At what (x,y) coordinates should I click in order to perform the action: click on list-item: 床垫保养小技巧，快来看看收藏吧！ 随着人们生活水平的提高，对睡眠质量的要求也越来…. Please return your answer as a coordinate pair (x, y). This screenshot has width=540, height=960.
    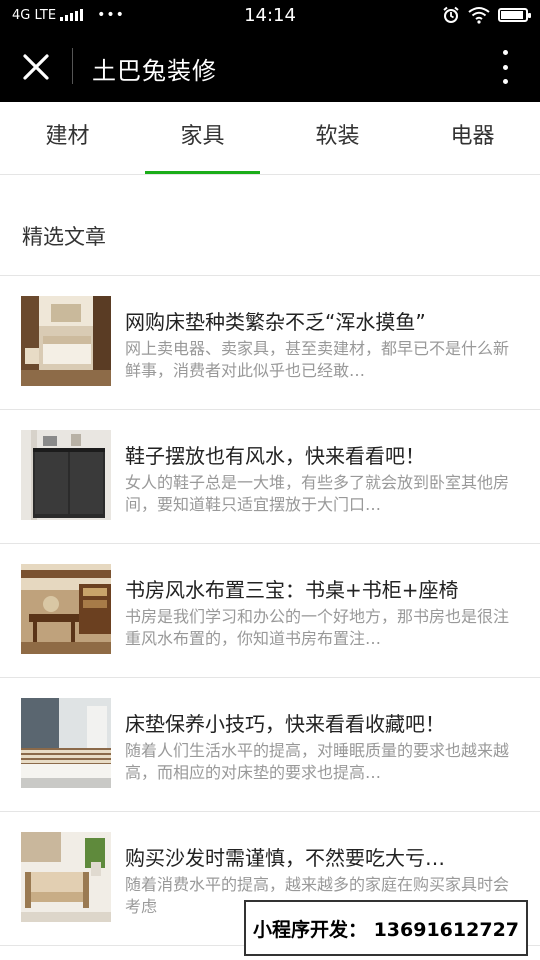
    Looking at the image, I should click on (270, 745).